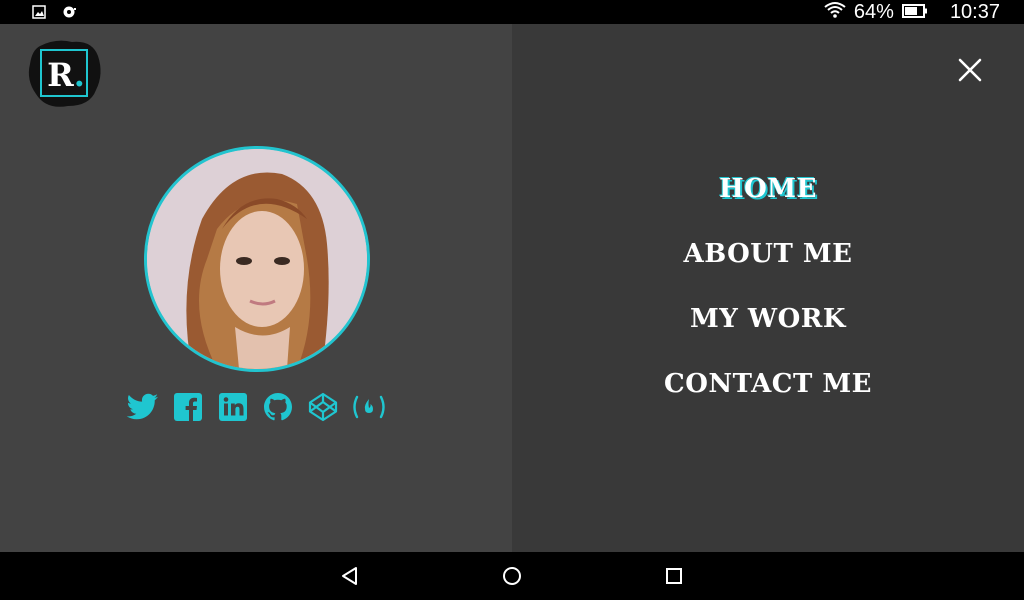 The image size is (1024, 600). Describe the element at coordinates (256, 407) in the screenshot. I see `social-links` at that location.